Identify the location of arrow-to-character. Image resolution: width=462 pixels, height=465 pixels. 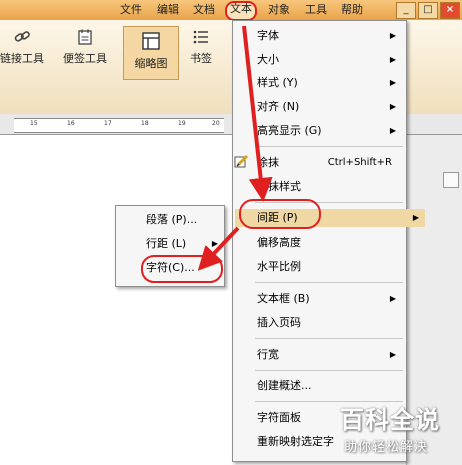
(218, 248).